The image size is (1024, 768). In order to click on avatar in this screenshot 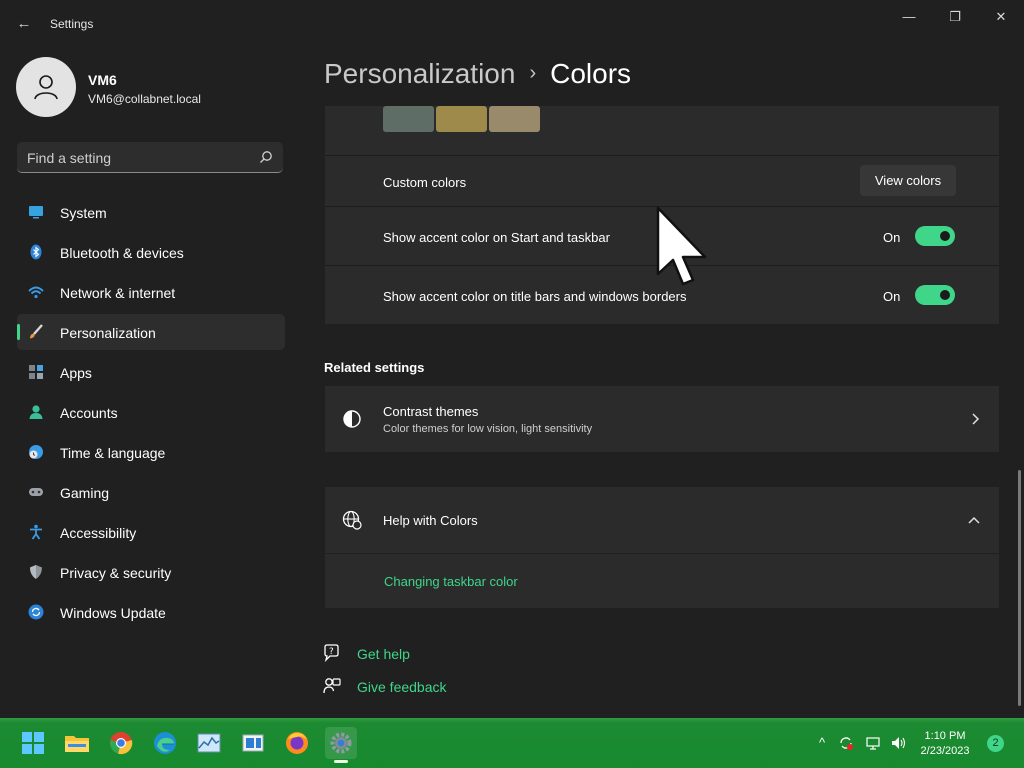, I will do `click(46, 87)`.